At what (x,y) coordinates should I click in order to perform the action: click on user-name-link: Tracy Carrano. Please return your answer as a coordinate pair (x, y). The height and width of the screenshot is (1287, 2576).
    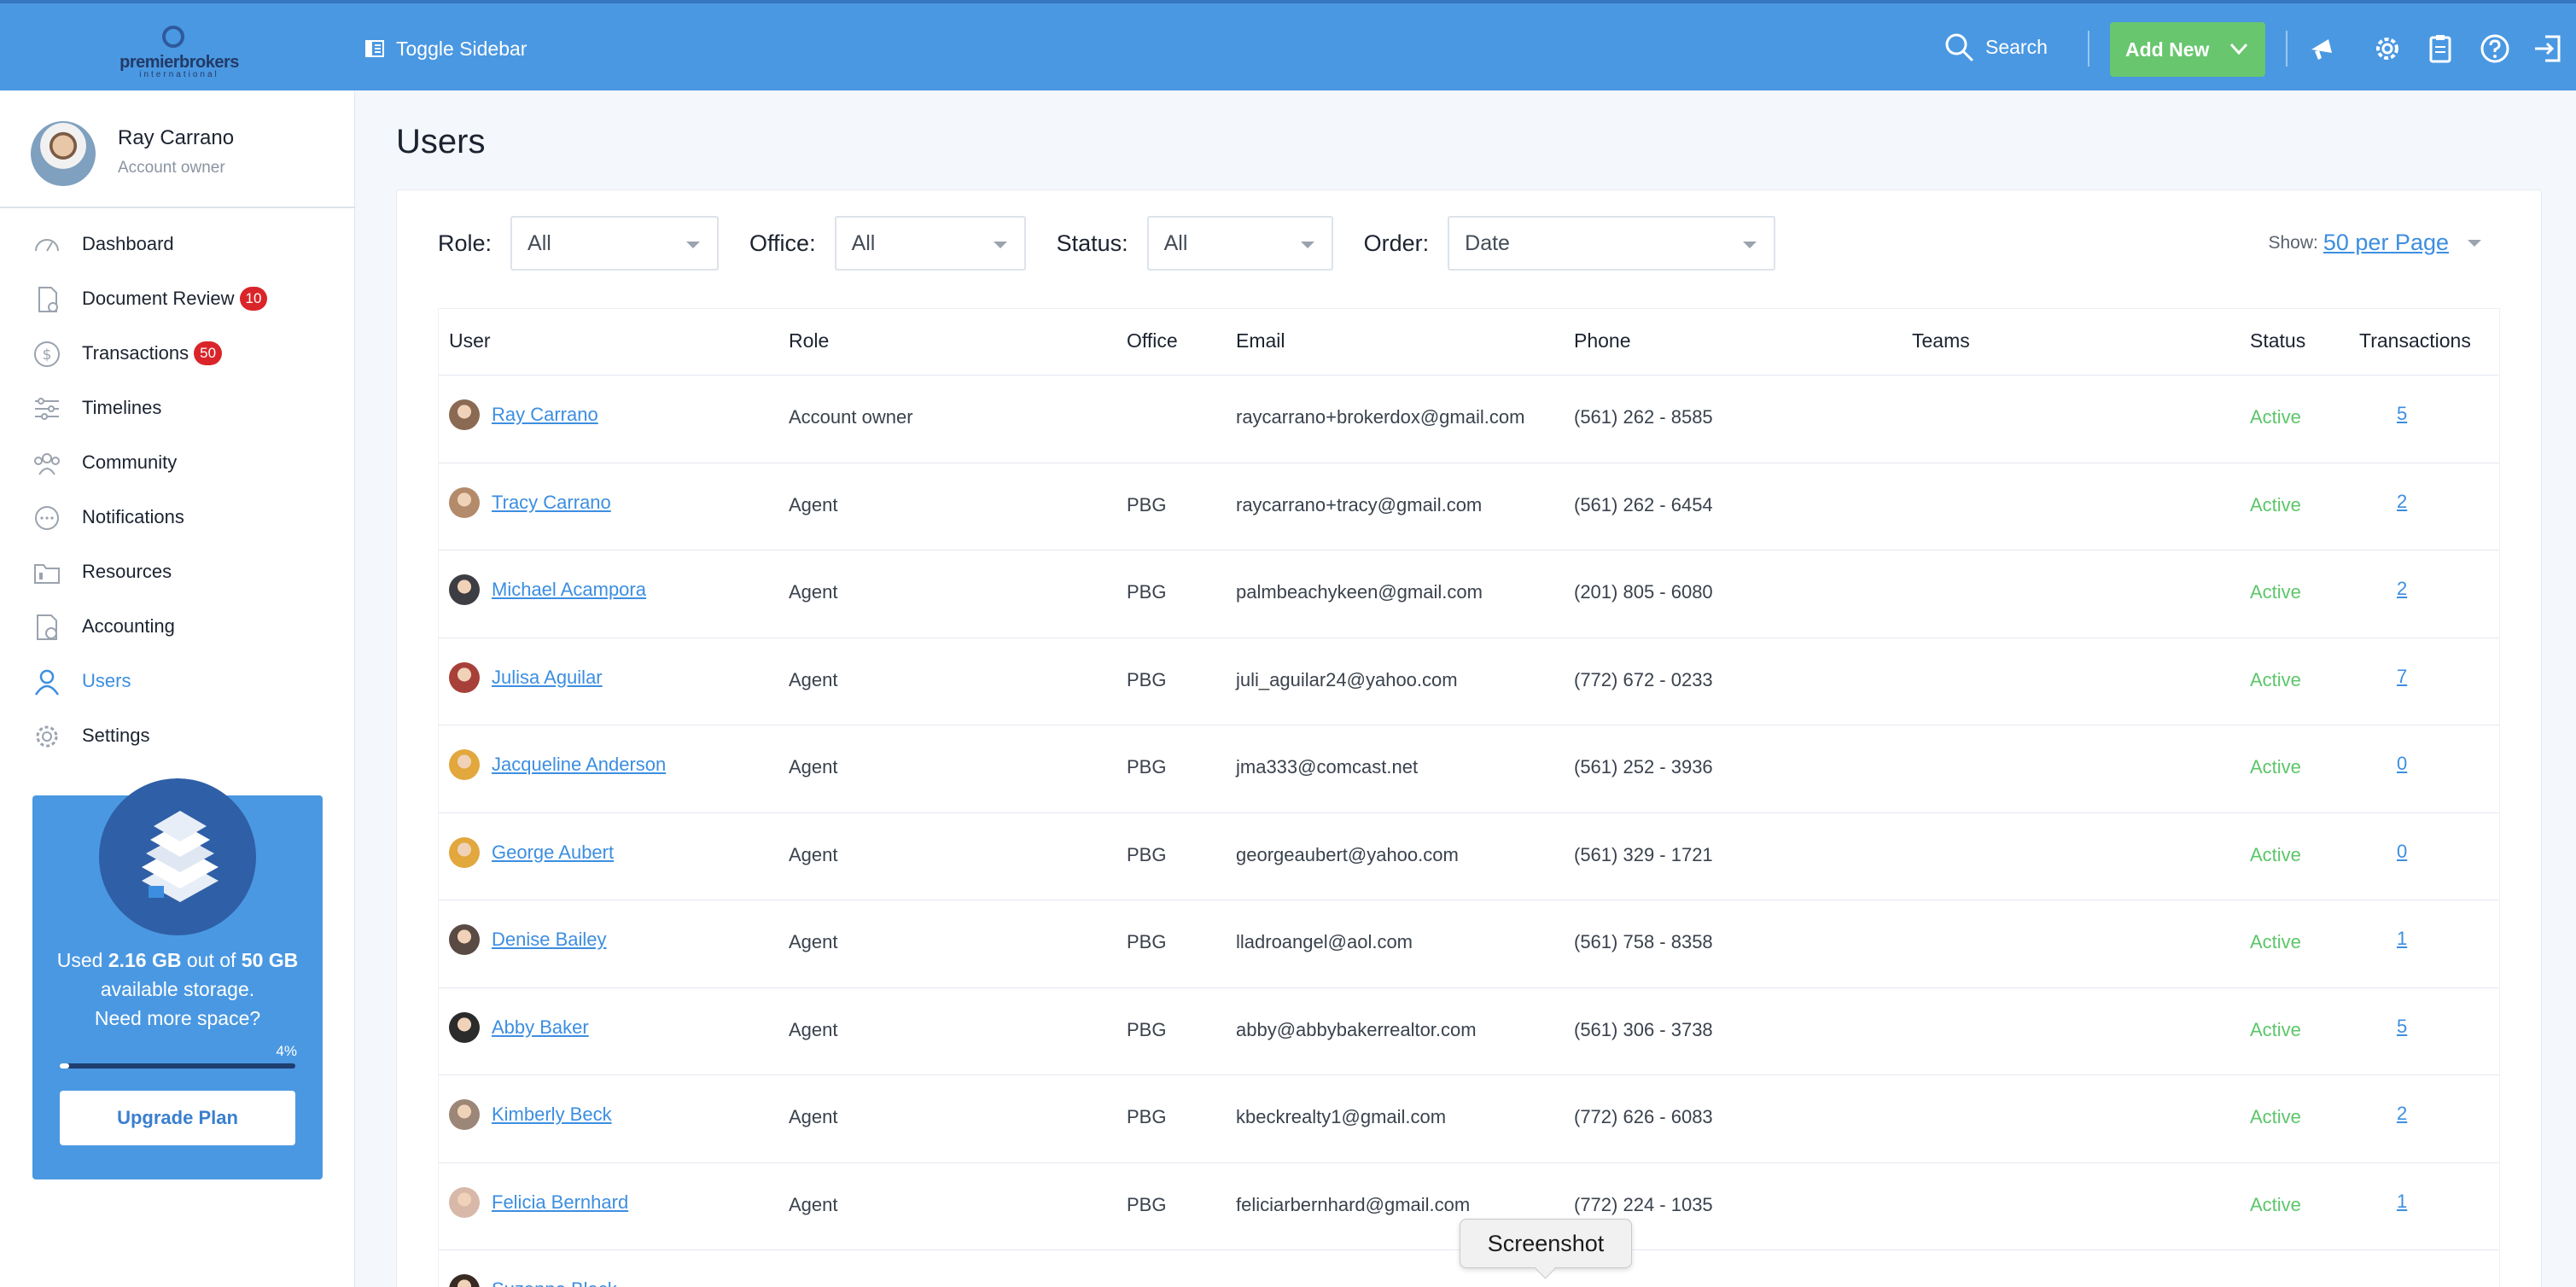
    Looking at the image, I should click on (551, 503).